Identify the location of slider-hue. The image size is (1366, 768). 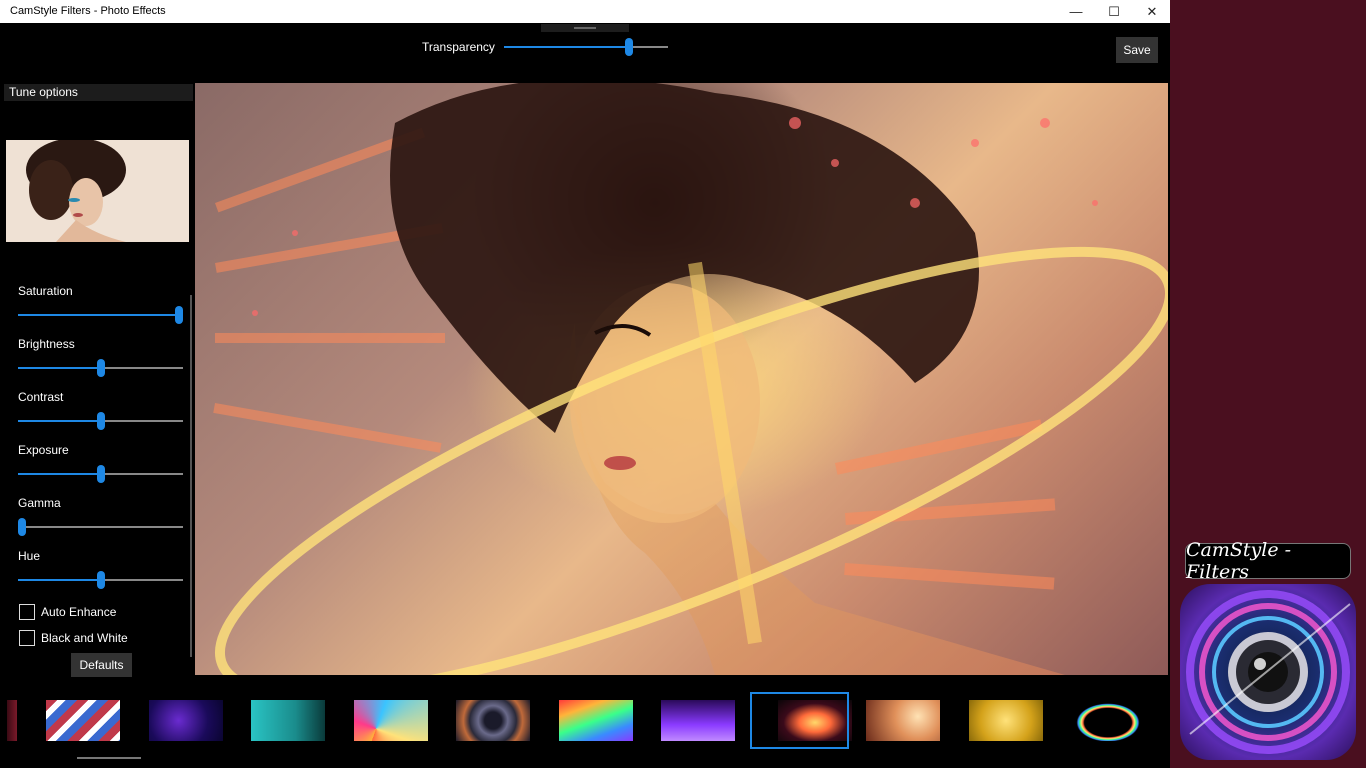
(100, 580).